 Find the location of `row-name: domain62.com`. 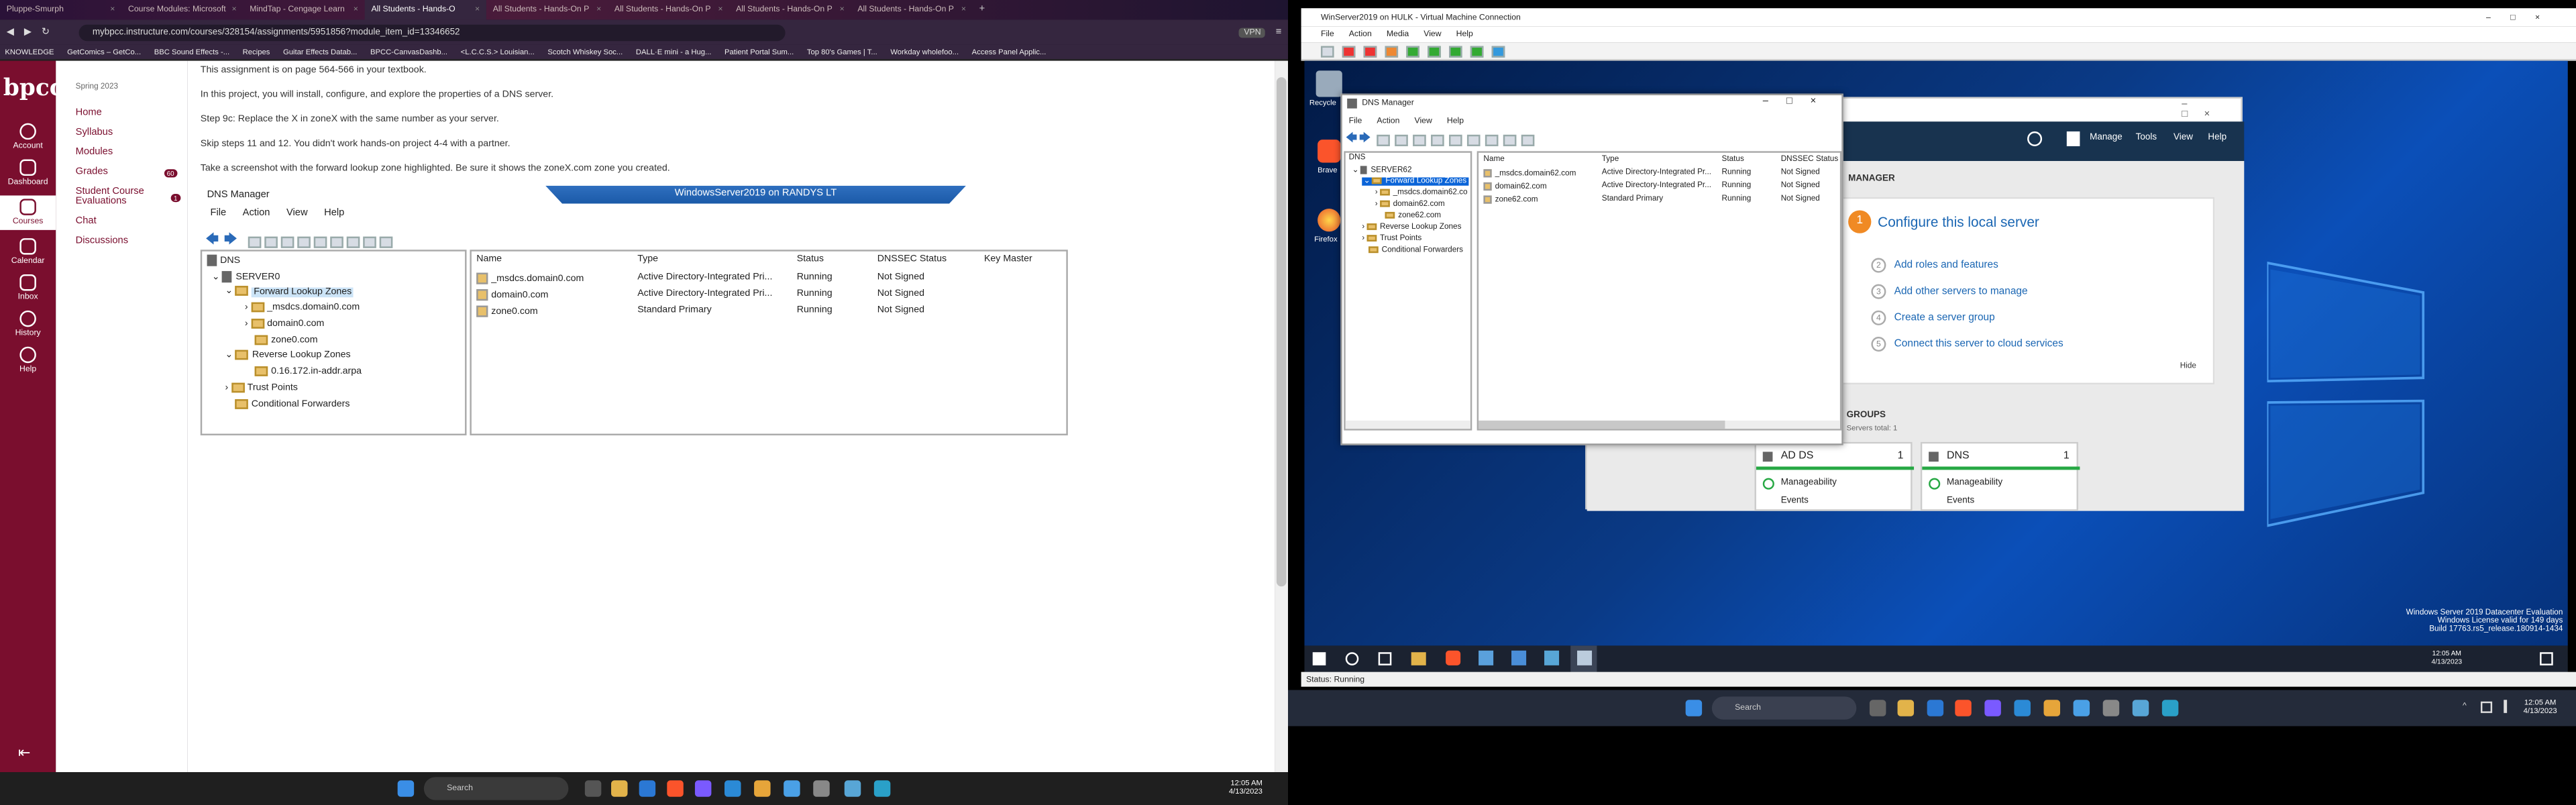

row-name: domain62.com is located at coordinates (1515, 187).